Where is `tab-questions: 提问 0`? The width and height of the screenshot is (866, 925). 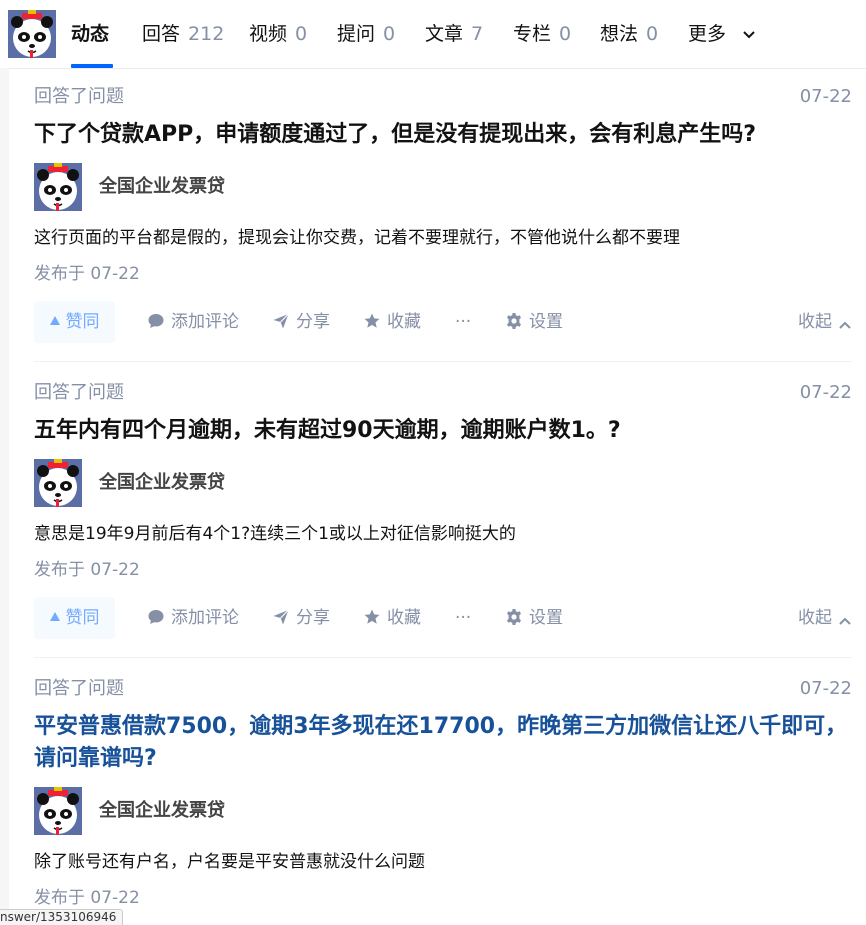
tab-questions: 提问 0 is located at coordinates (366, 34).